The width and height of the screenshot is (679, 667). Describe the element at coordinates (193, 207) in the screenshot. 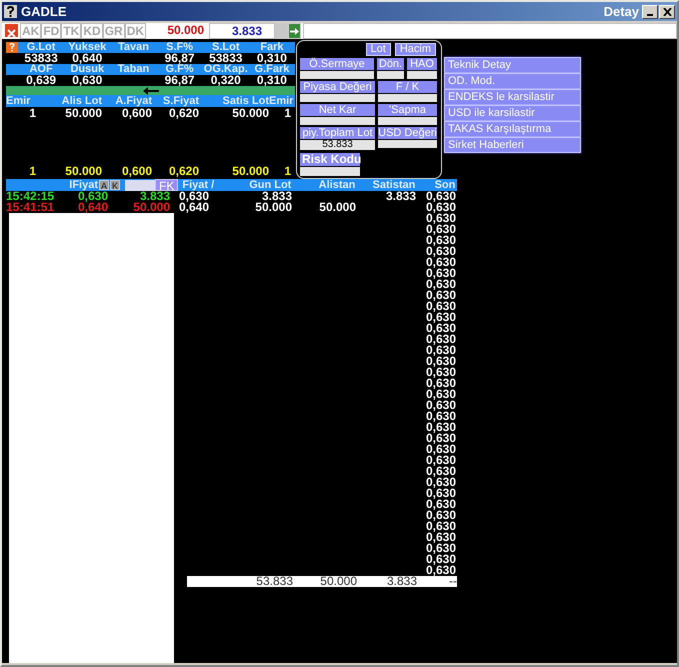

I see `table-cell-text: 0,640` at that location.